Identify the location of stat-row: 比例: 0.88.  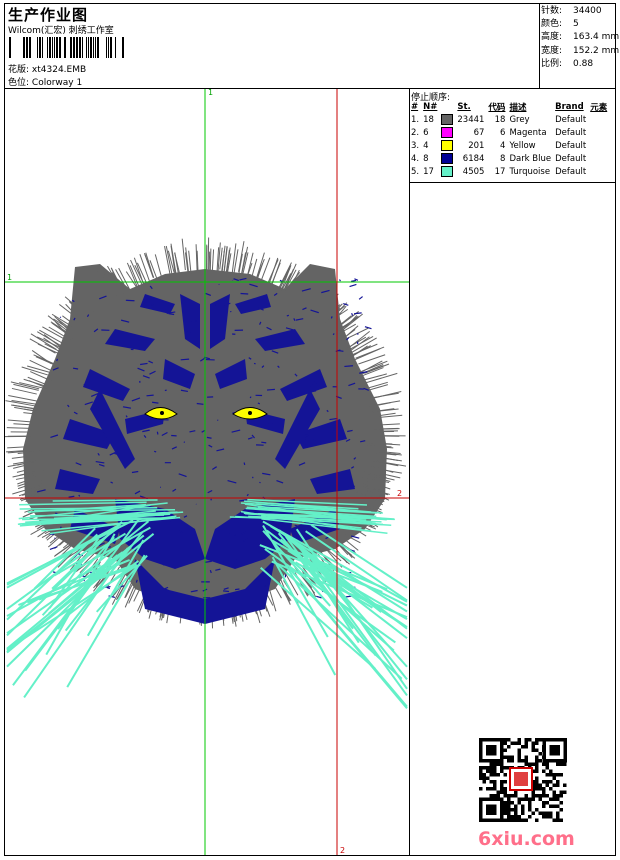
(580, 64).